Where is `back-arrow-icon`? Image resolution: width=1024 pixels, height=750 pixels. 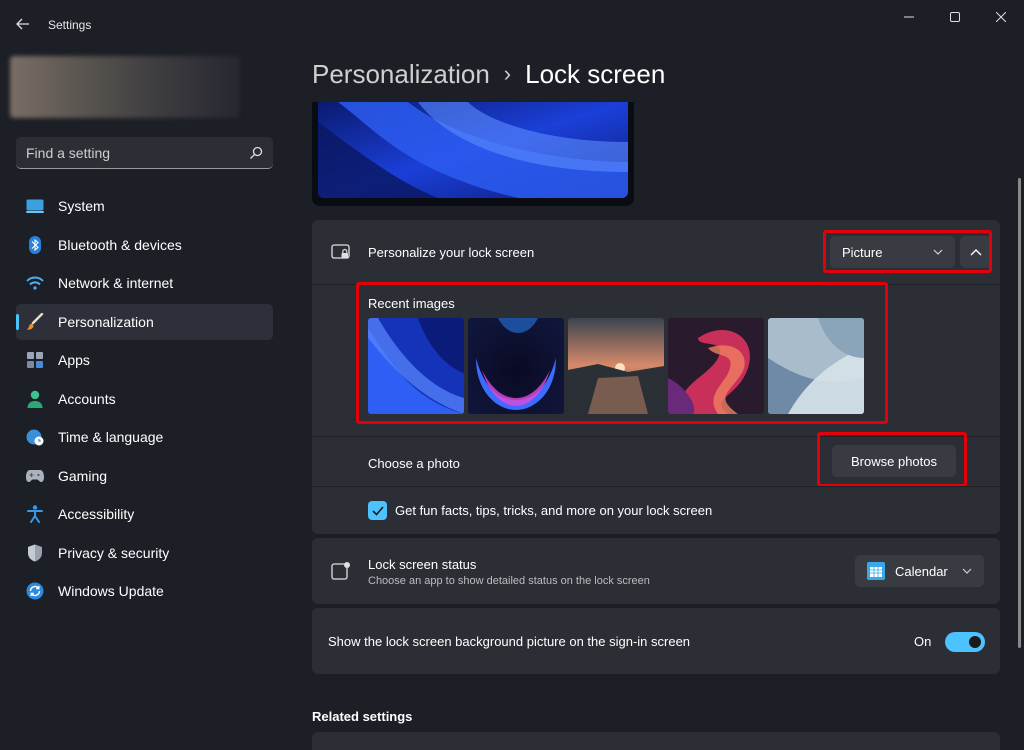 back-arrow-icon is located at coordinates (22, 24).